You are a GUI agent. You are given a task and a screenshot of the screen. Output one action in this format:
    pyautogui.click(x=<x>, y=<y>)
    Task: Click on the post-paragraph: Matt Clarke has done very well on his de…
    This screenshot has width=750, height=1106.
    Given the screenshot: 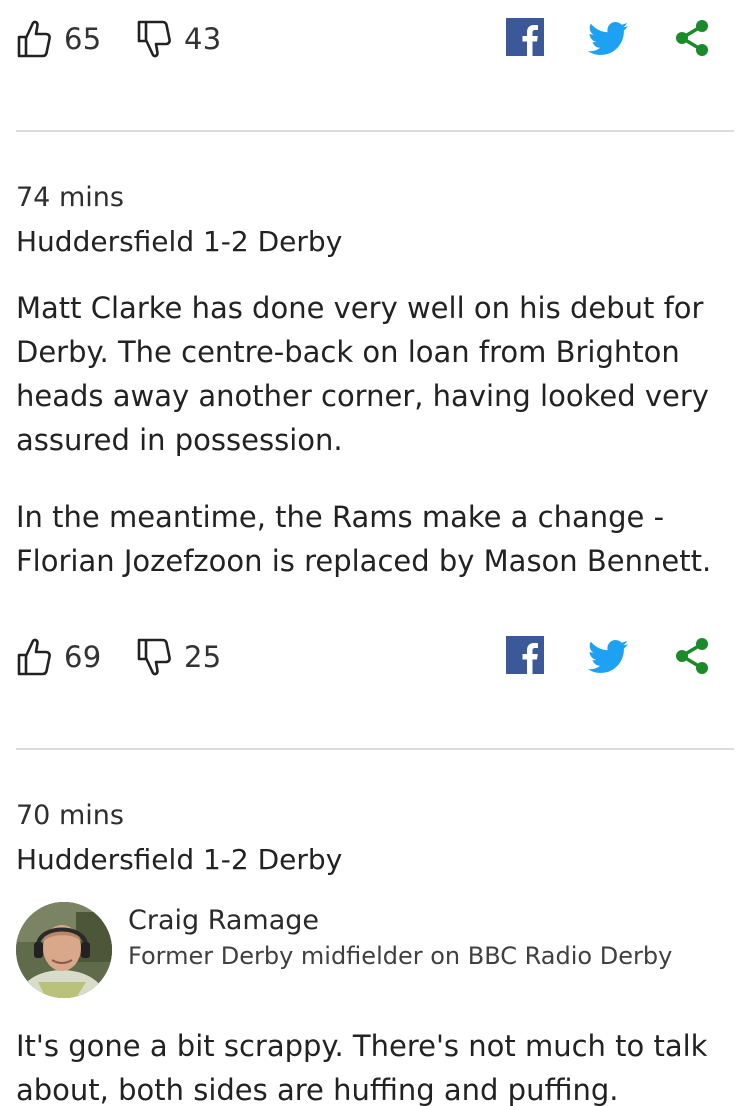 What is the action you would take?
    pyautogui.click(x=362, y=374)
    